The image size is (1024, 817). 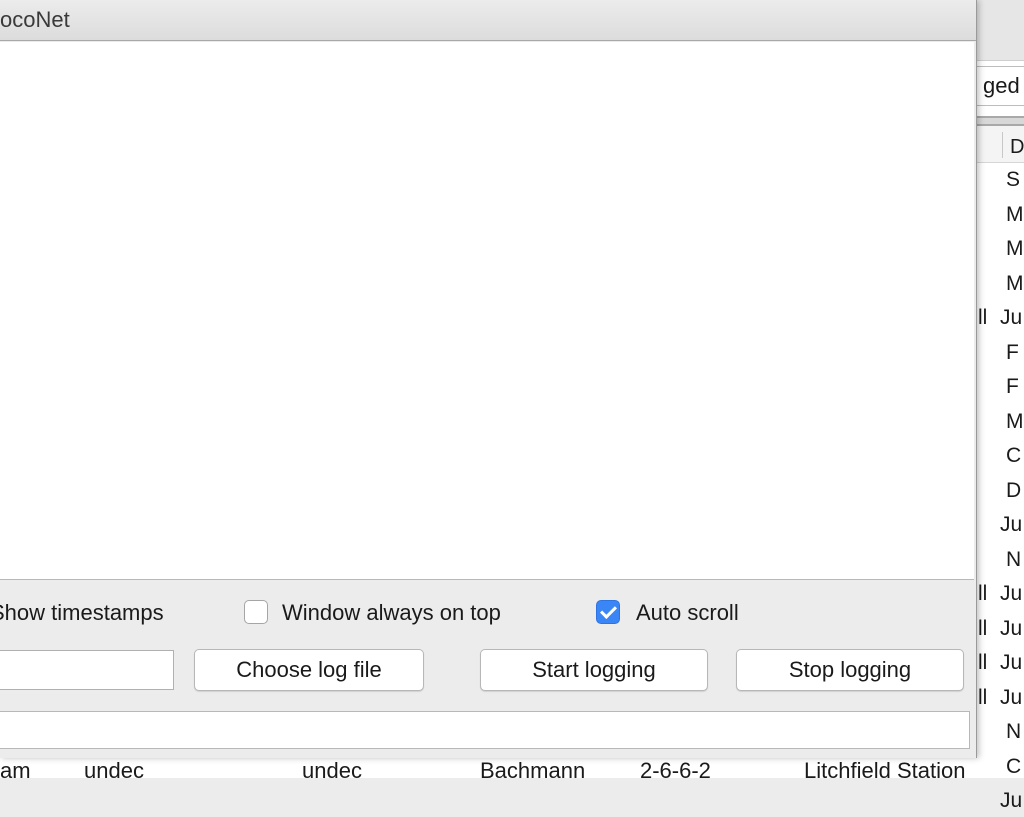 What do you see at coordinates (1017, 147) in the screenshot?
I see `column-header-date: D` at bounding box center [1017, 147].